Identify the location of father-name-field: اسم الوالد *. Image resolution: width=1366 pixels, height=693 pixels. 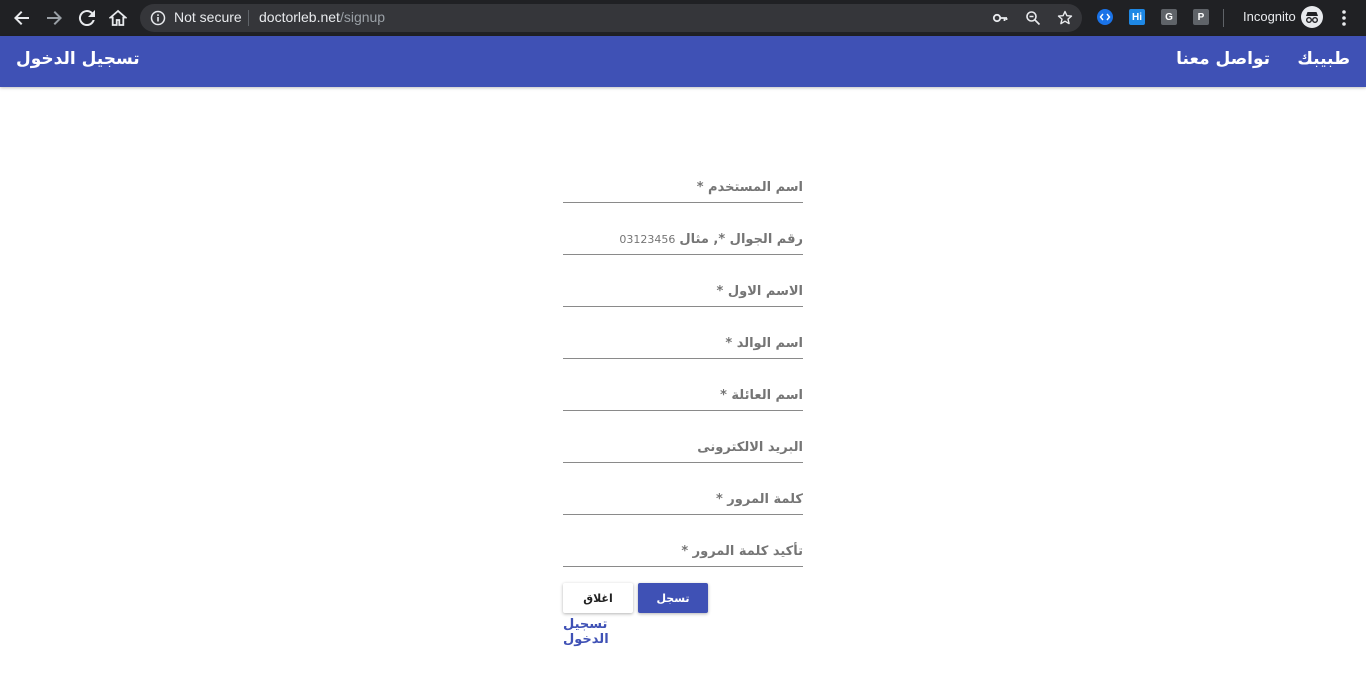
(683, 342).